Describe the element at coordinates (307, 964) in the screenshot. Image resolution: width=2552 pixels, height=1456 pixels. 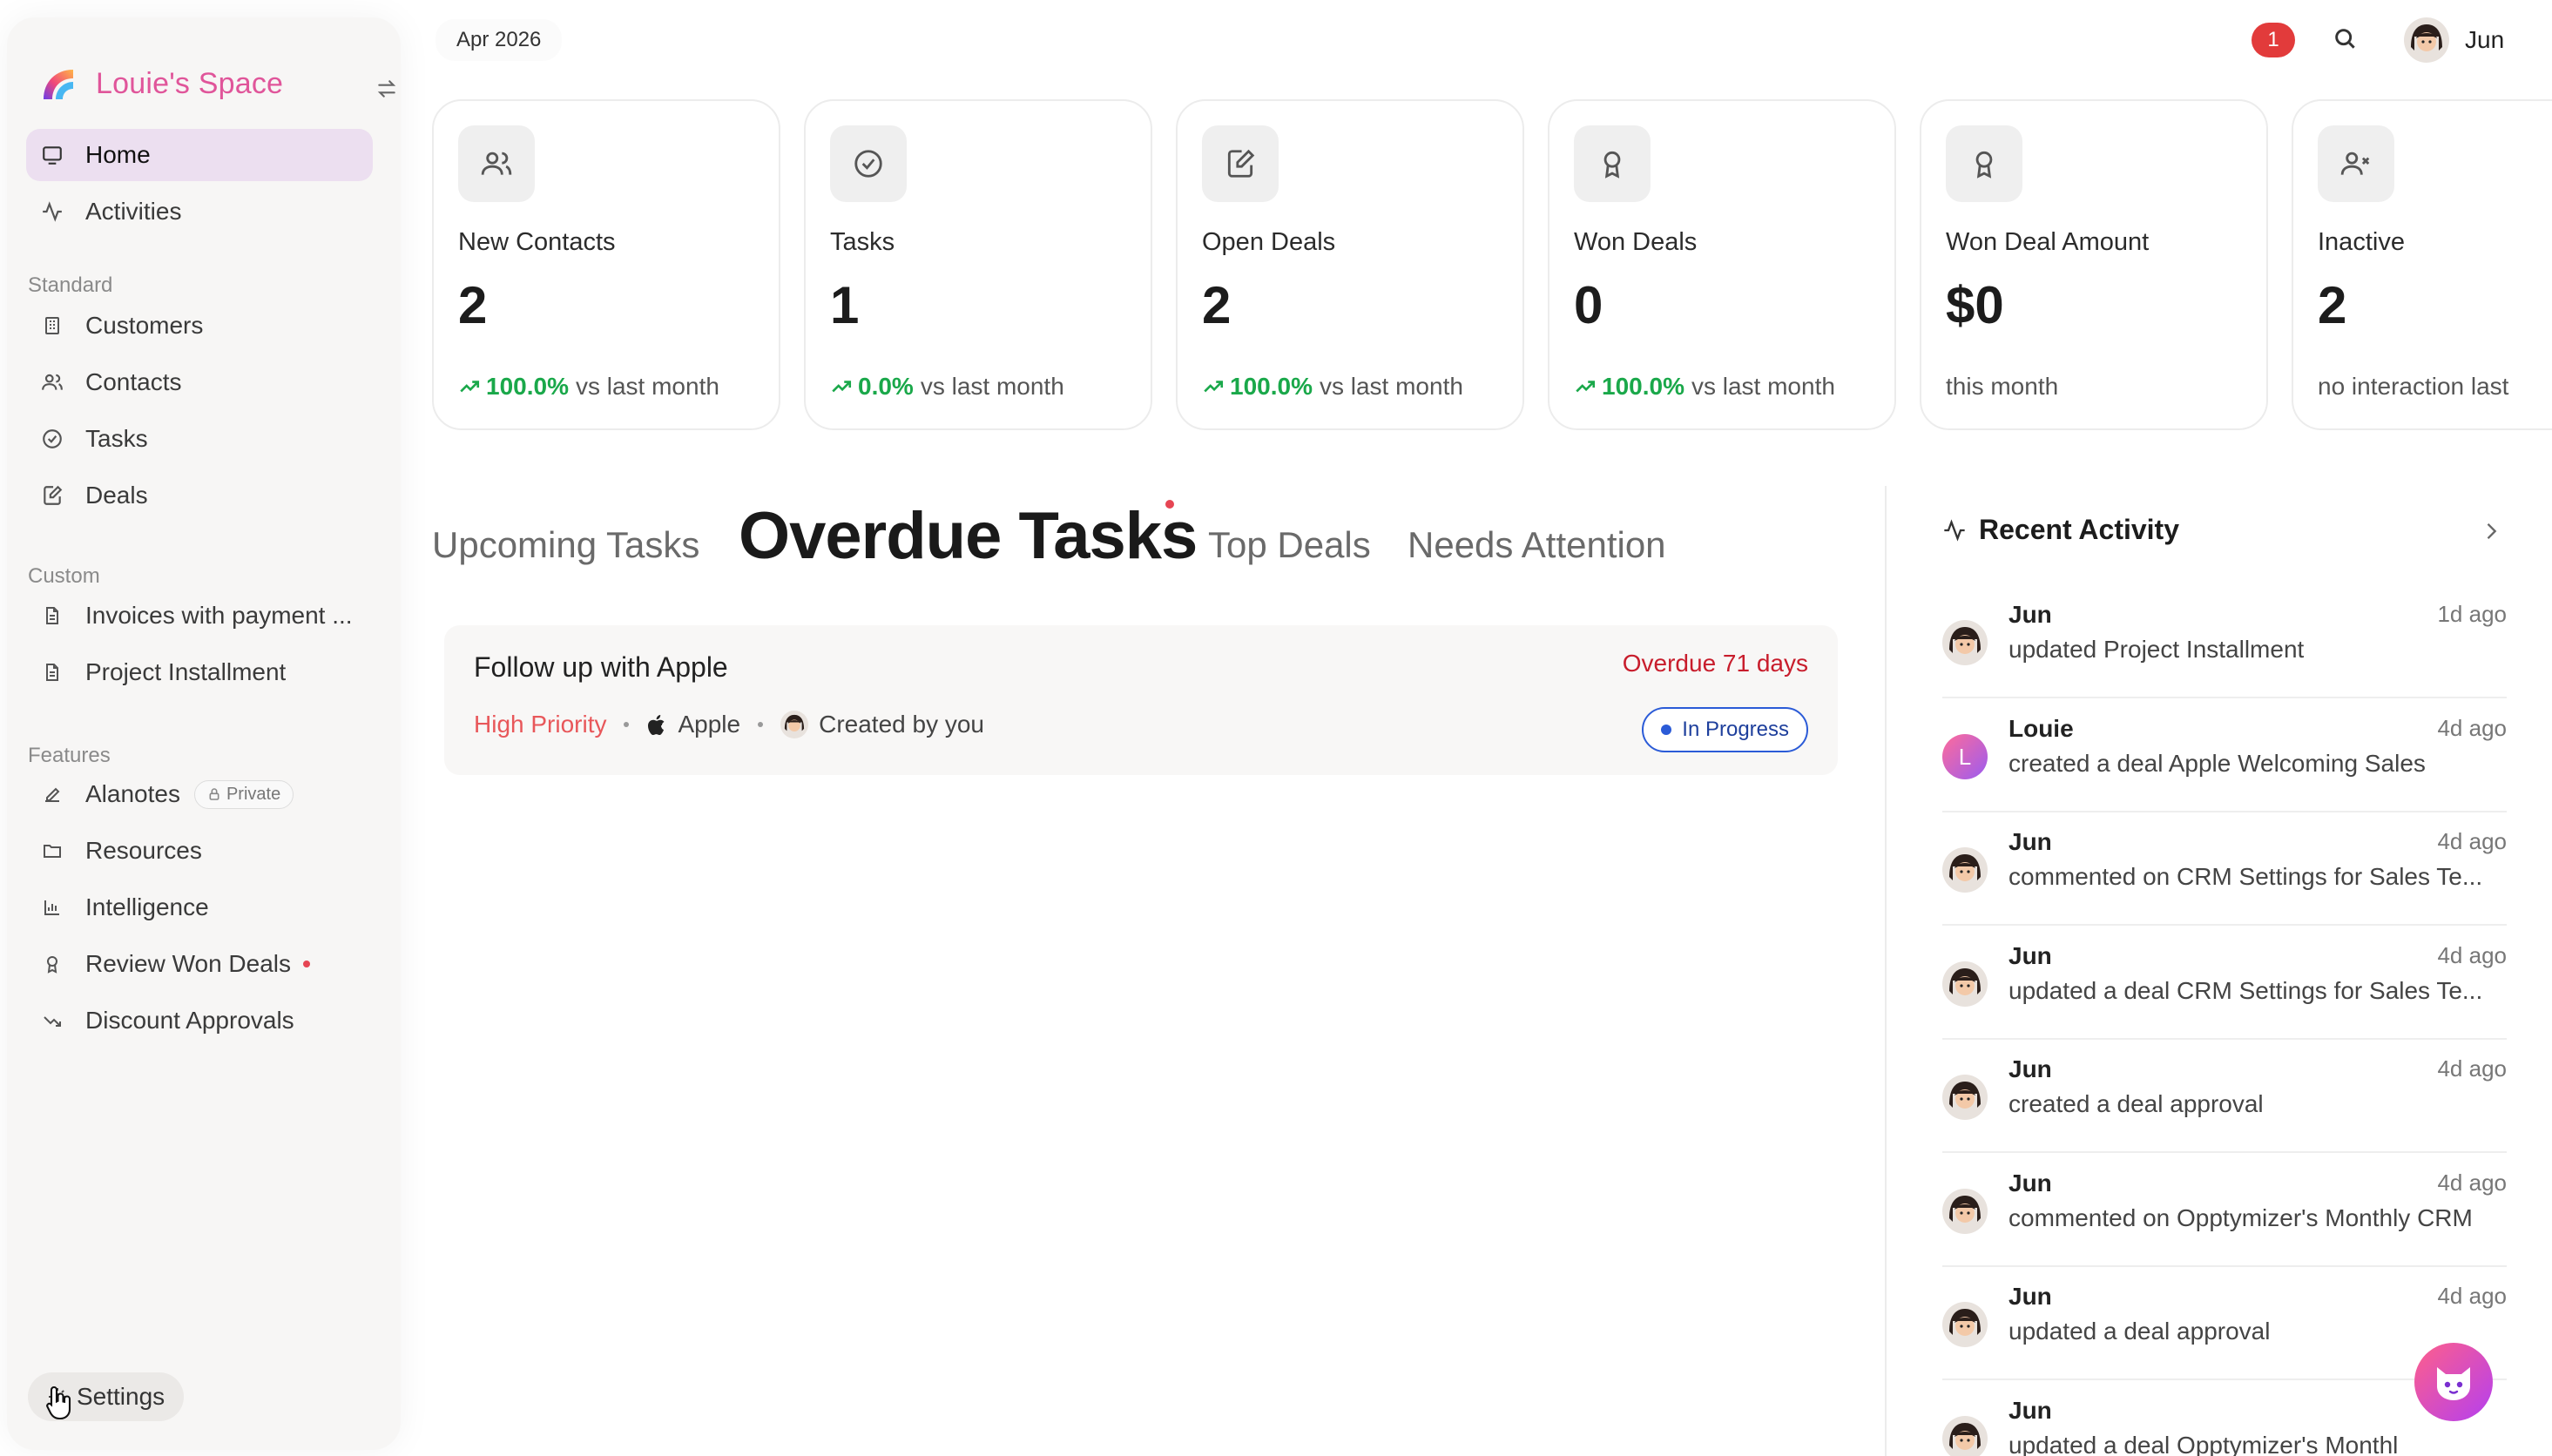
I see `unread-dot` at that location.